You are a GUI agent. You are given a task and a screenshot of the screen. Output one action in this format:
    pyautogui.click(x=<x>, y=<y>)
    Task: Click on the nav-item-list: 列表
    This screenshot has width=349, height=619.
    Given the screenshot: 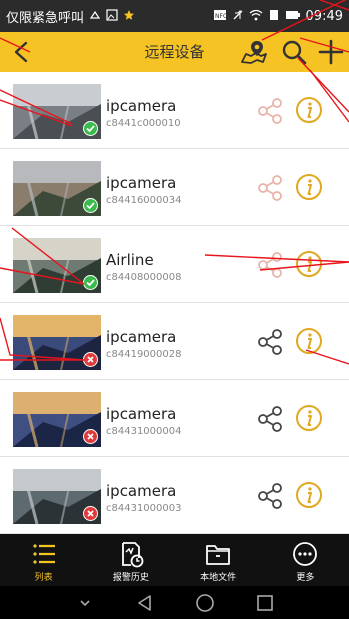 What is the action you would take?
    pyautogui.click(x=43, y=560)
    